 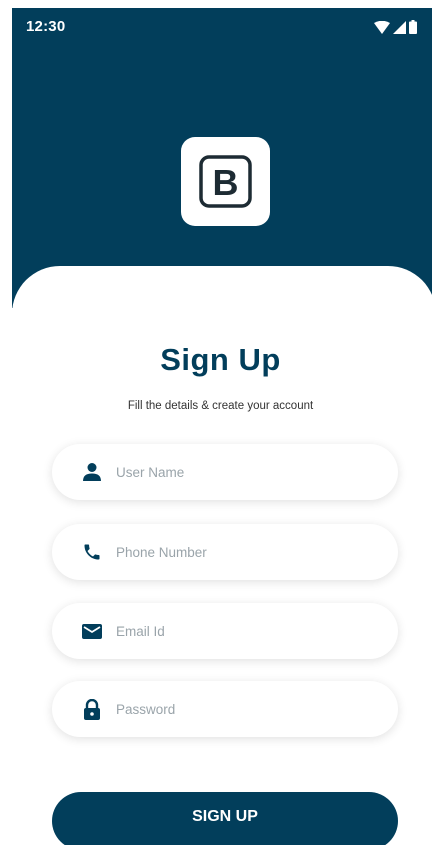 I want to click on email-input, so click(x=246, y=631).